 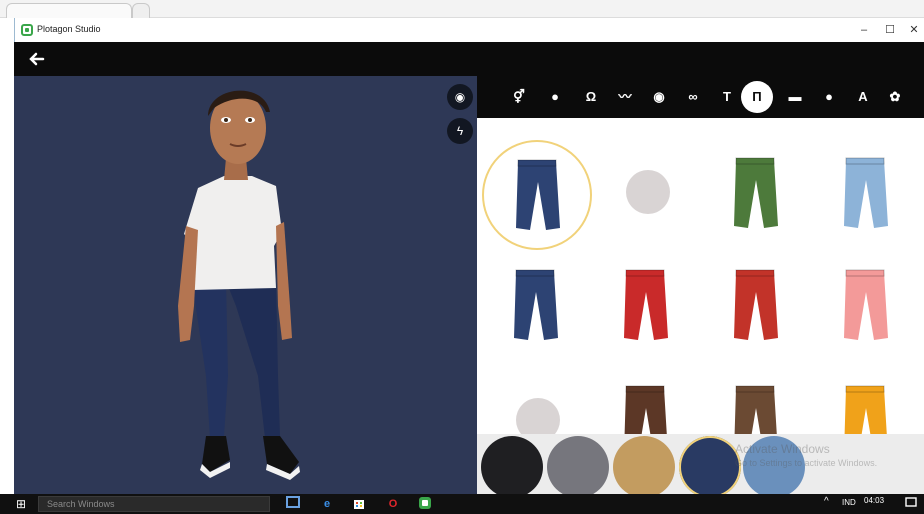 I want to click on shirt-icon: T, so click(x=727, y=97).